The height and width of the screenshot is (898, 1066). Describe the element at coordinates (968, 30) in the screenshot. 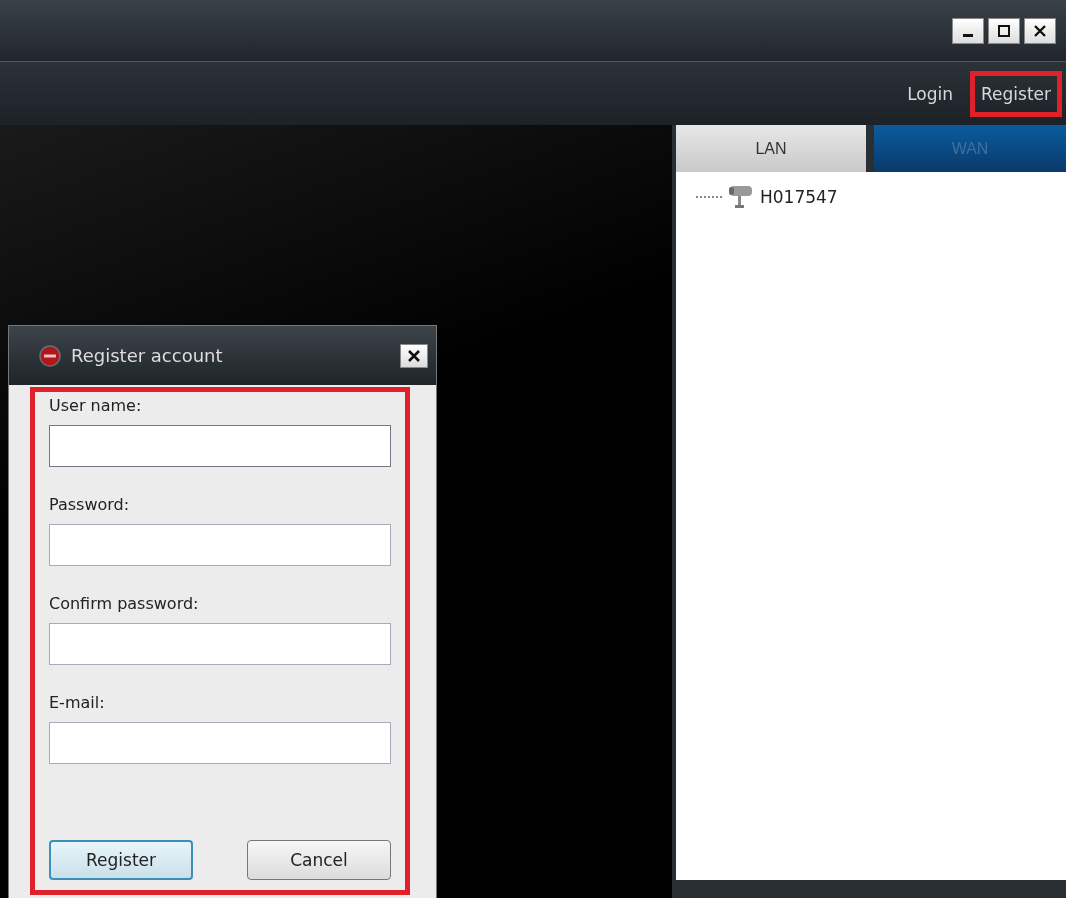

I see `minimize-button` at that location.